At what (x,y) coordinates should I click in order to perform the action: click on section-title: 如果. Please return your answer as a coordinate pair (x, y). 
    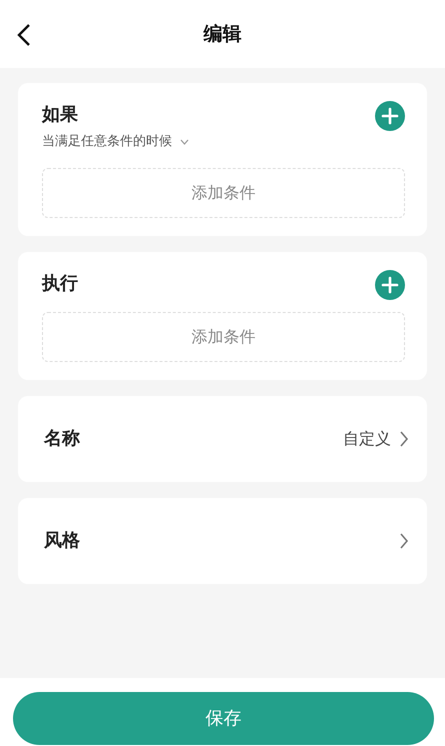
    Looking at the image, I should click on (60, 115).